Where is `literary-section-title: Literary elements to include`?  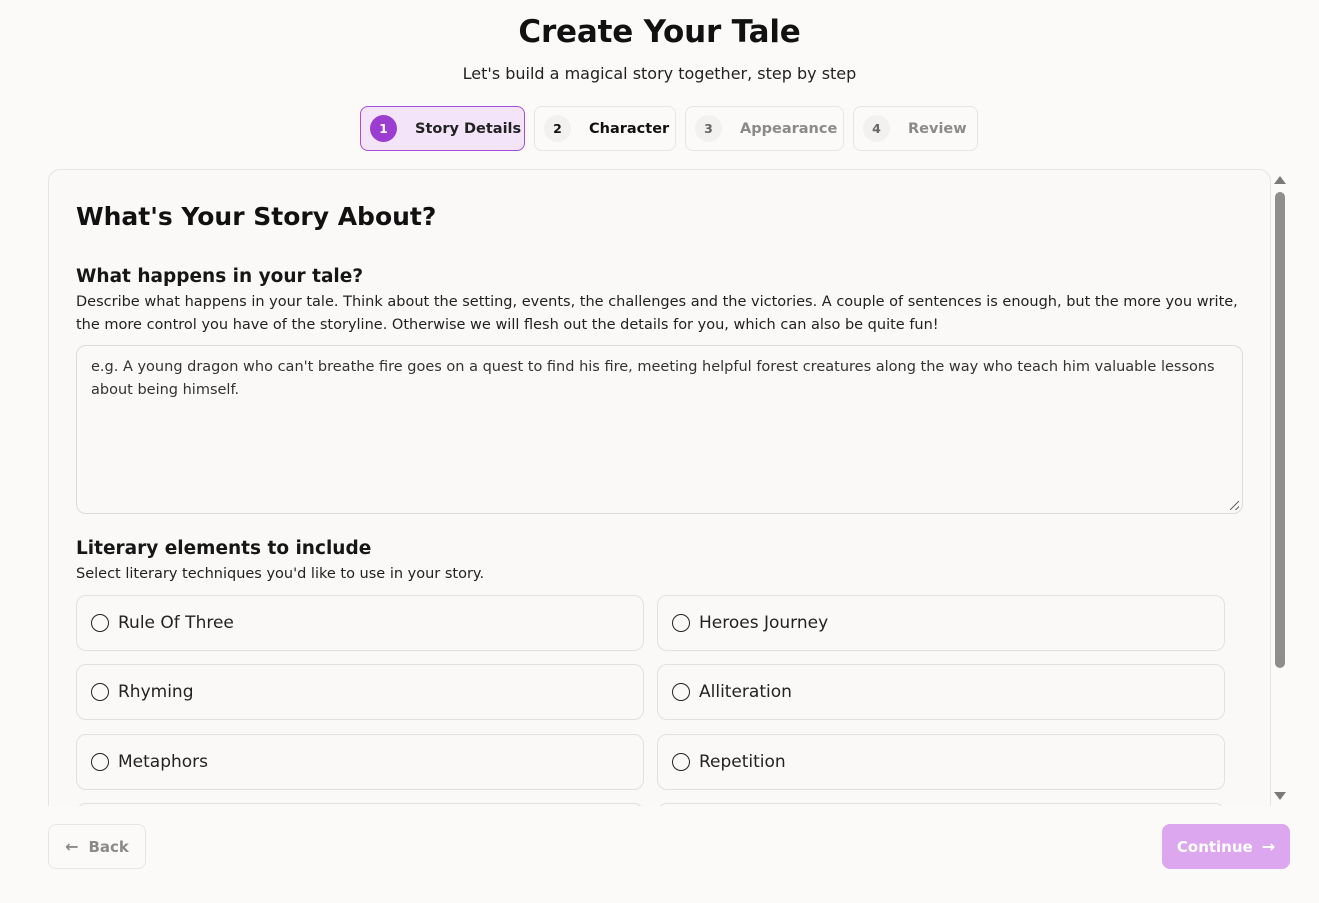
literary-section-title: Literary elements to include is located at coordinates (224, 548).